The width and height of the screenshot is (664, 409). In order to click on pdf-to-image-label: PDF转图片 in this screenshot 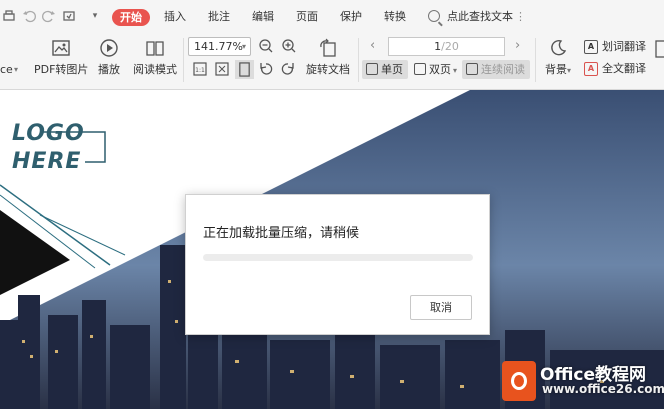, I will do `click(61, 69)`.